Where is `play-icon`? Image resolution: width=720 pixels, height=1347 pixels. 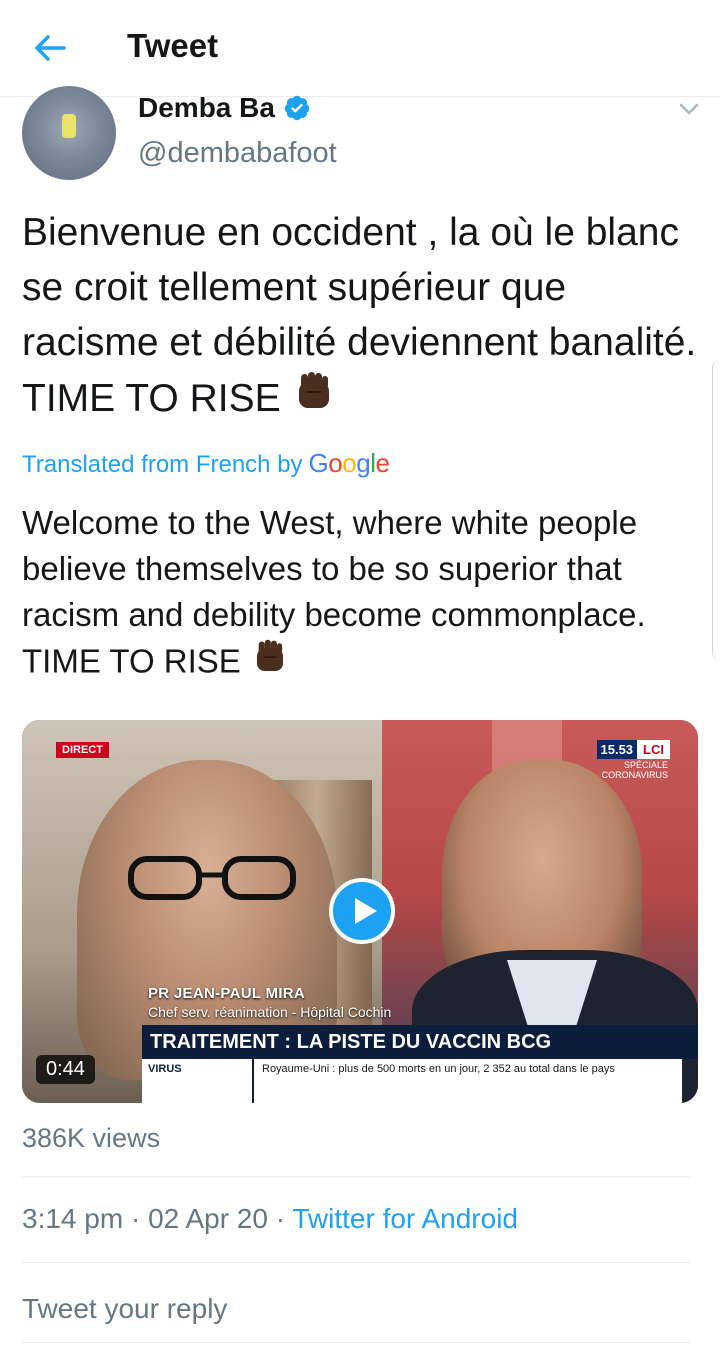 play-icon is located at coordinates (366, 911).